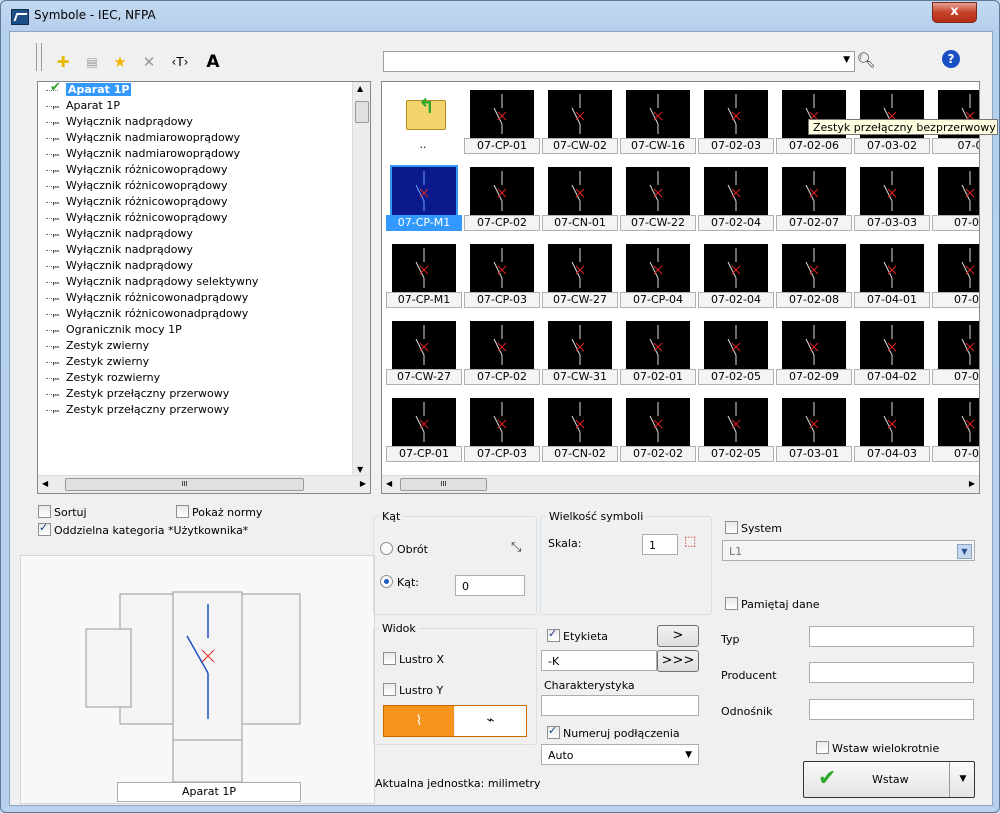  I want to click on search-input: ▼, so click(619, 61).